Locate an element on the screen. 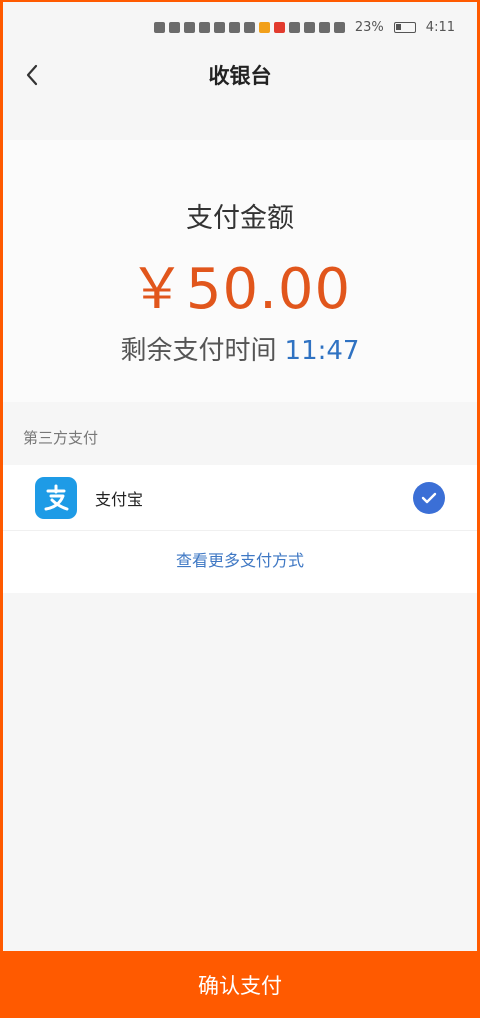 This screenshot has height=1018, width=480. sim-icon is located at coordinates (159, 27).